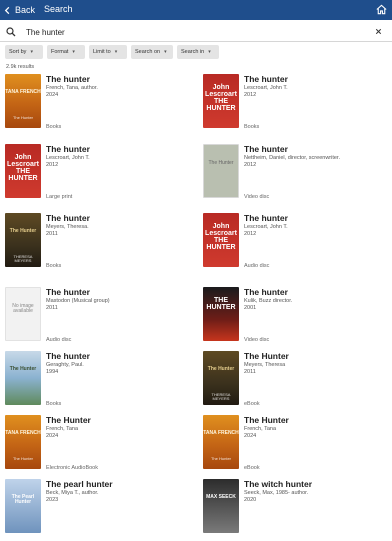 The width and height of the screenshot is (392, 541). What do you see at coordinates (221, 369) in the screenshot?
I see `cover-title: The Hunter` at bounding box center [221, 369].